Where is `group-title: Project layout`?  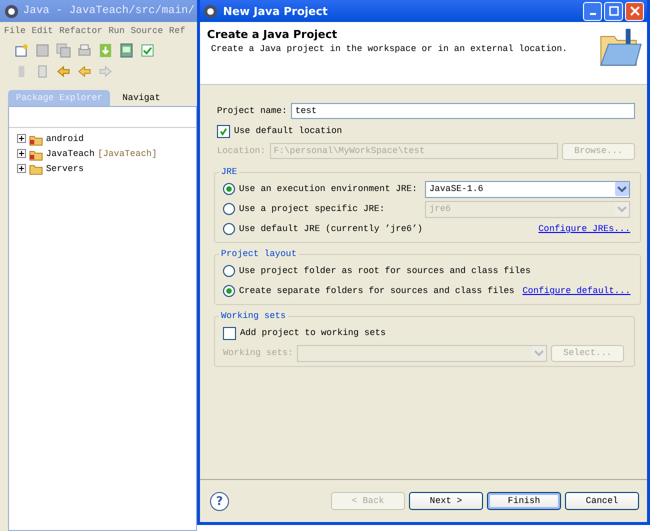 group-title: Project layout is located at coordinates (259, 254).